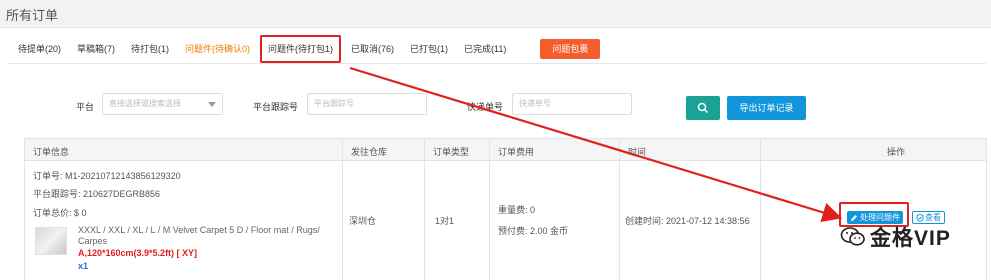 The height and width of the screenshot is (280, 991). I want to click on order-number: 订单号: M1-20210712143856129320, so click(107, 176).